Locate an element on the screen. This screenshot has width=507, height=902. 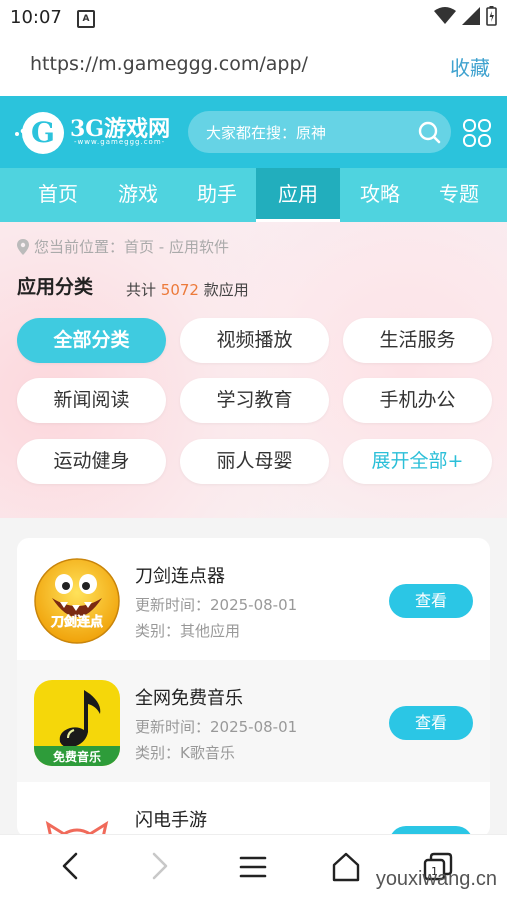
chip-beauty-baby: 丽人母婴 is located at coordinates (254, 461).